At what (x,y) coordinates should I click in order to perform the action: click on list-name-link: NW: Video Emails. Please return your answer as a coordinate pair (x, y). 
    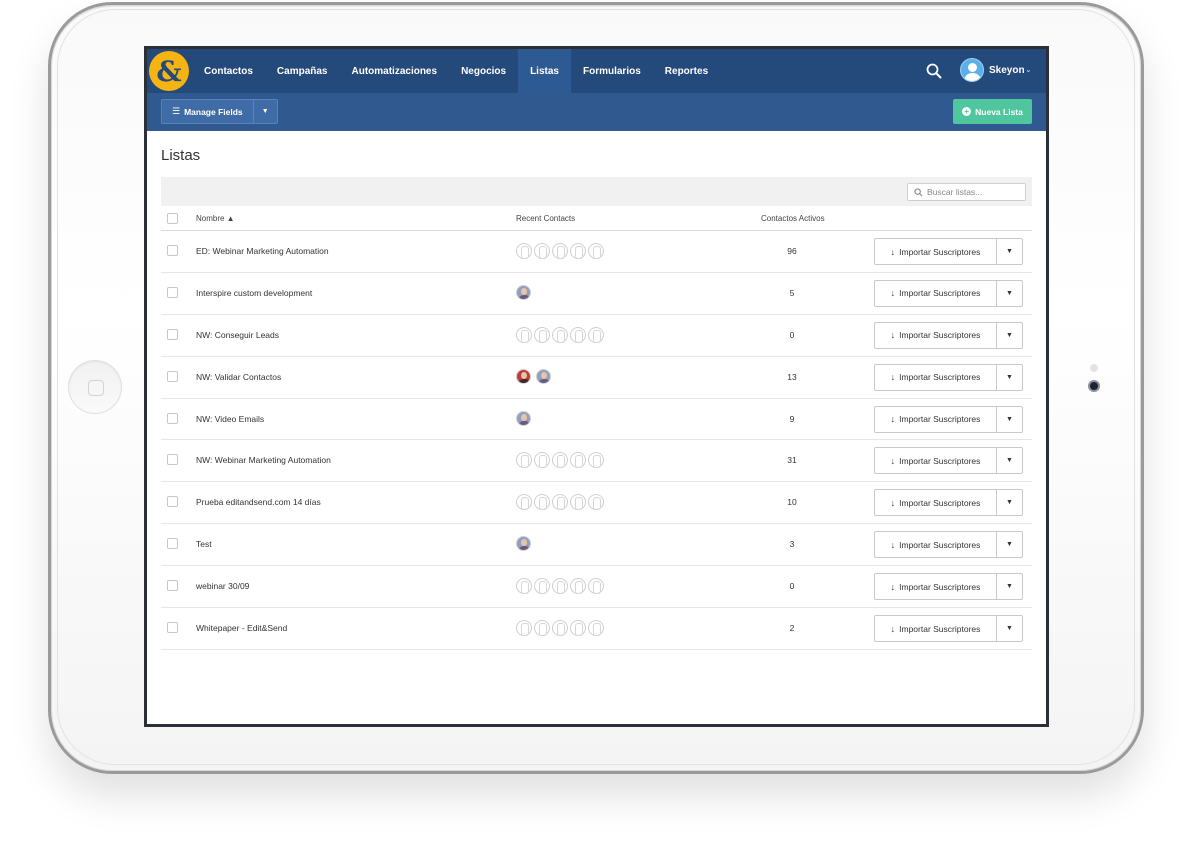
    Looking at the image, I should click on (230, 419).